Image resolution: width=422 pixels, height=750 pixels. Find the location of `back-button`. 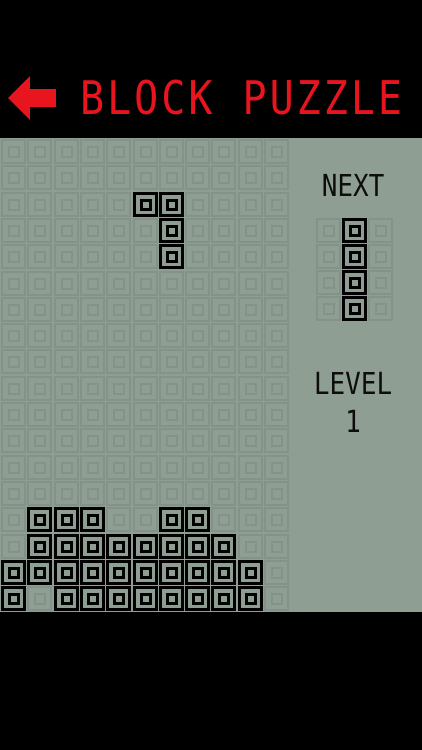

back-button is located at coordinates (34, 98).